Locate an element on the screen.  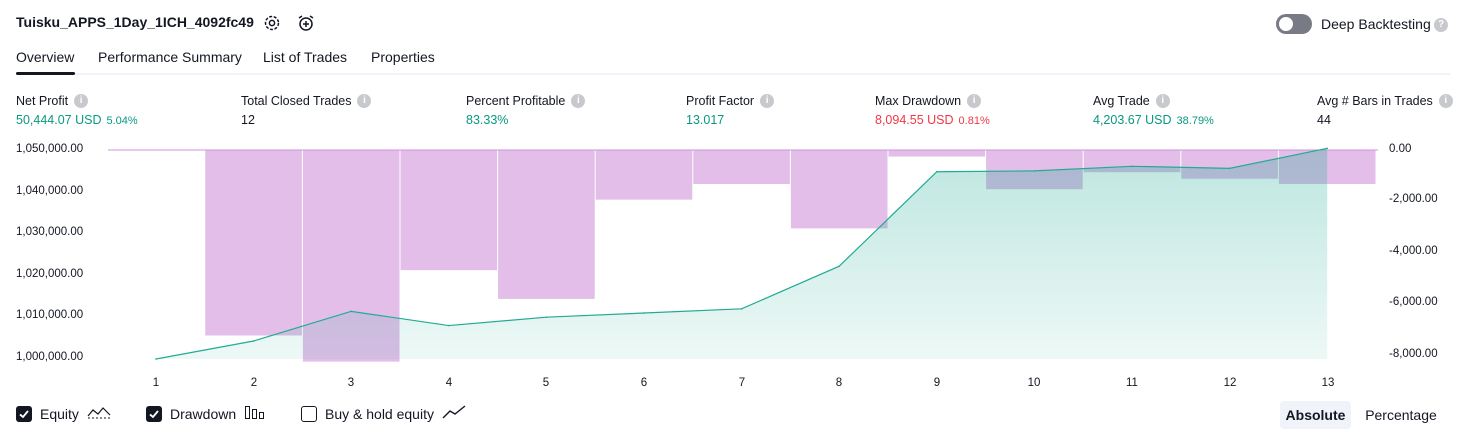
right-axis-tick-label: -6,000.00 is located at coordinates (1413, 302).